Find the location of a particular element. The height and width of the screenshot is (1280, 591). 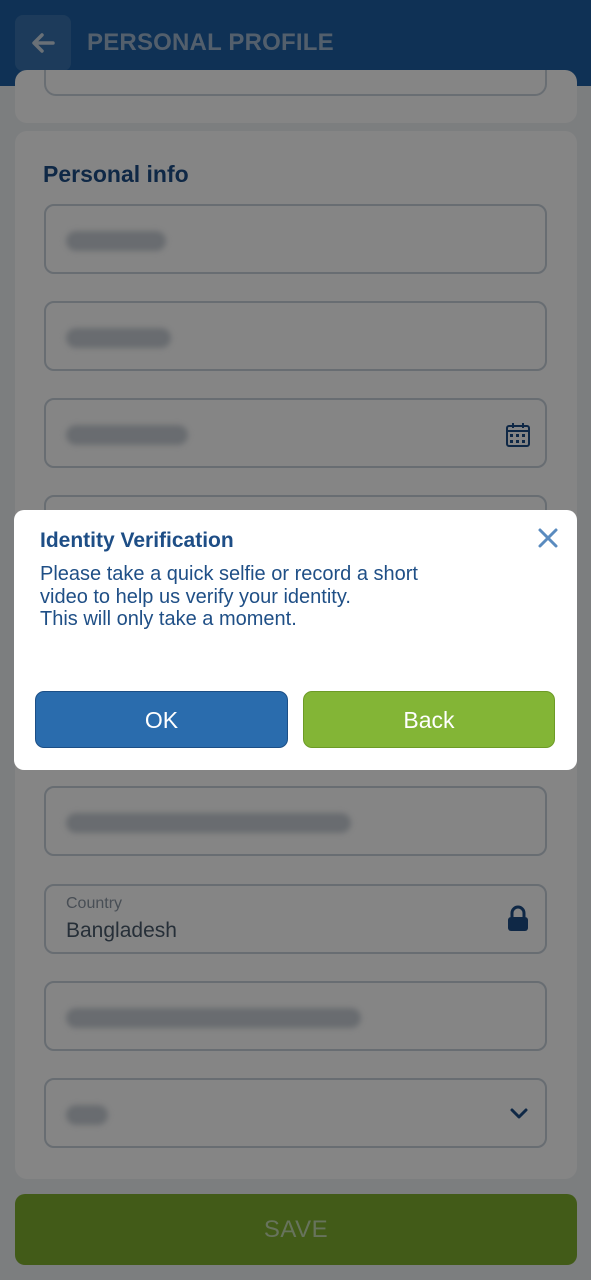

back-action-button: Back is located at coordinates (429, 719).